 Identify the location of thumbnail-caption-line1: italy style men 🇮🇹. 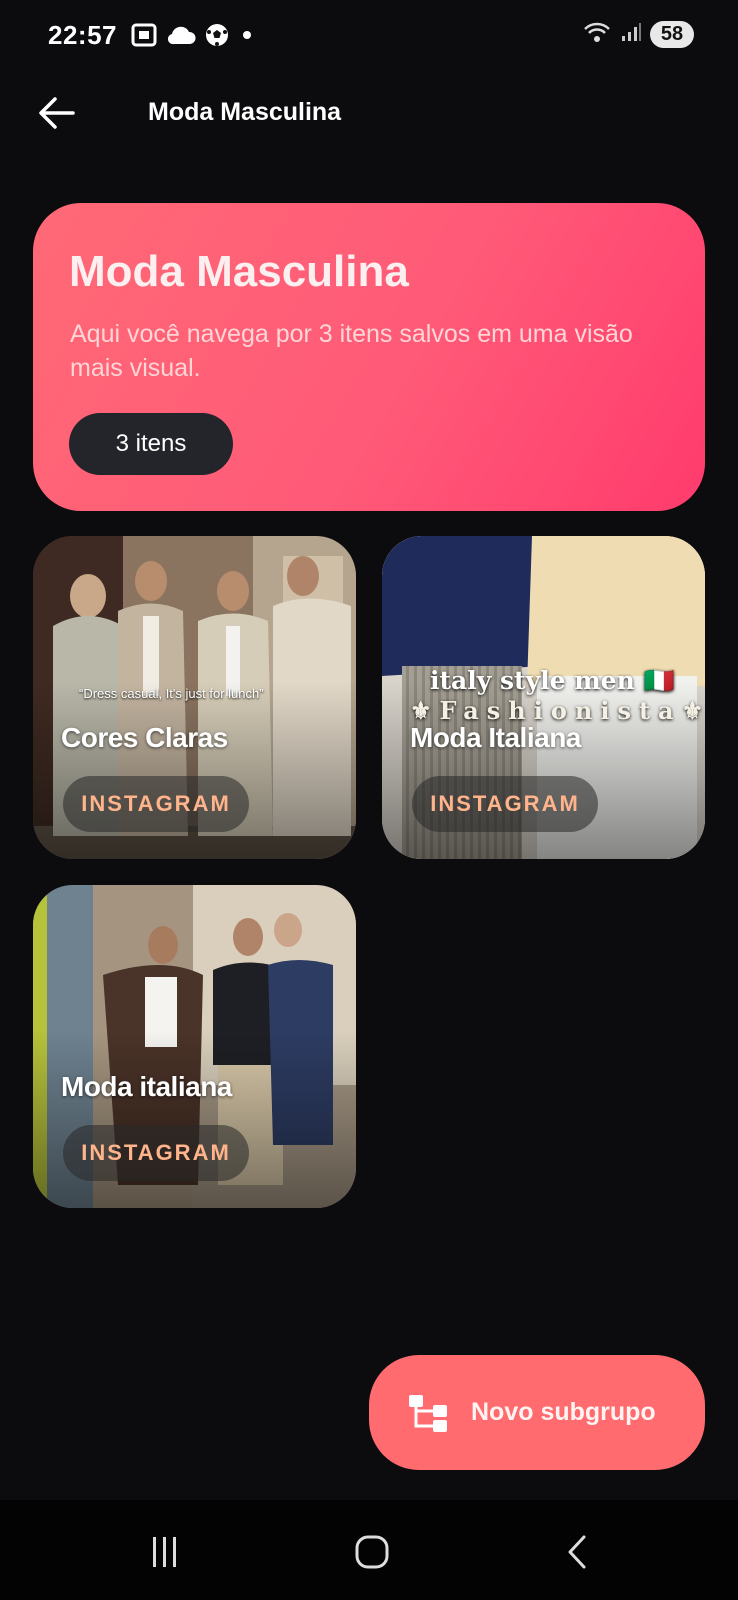
(552, 680).